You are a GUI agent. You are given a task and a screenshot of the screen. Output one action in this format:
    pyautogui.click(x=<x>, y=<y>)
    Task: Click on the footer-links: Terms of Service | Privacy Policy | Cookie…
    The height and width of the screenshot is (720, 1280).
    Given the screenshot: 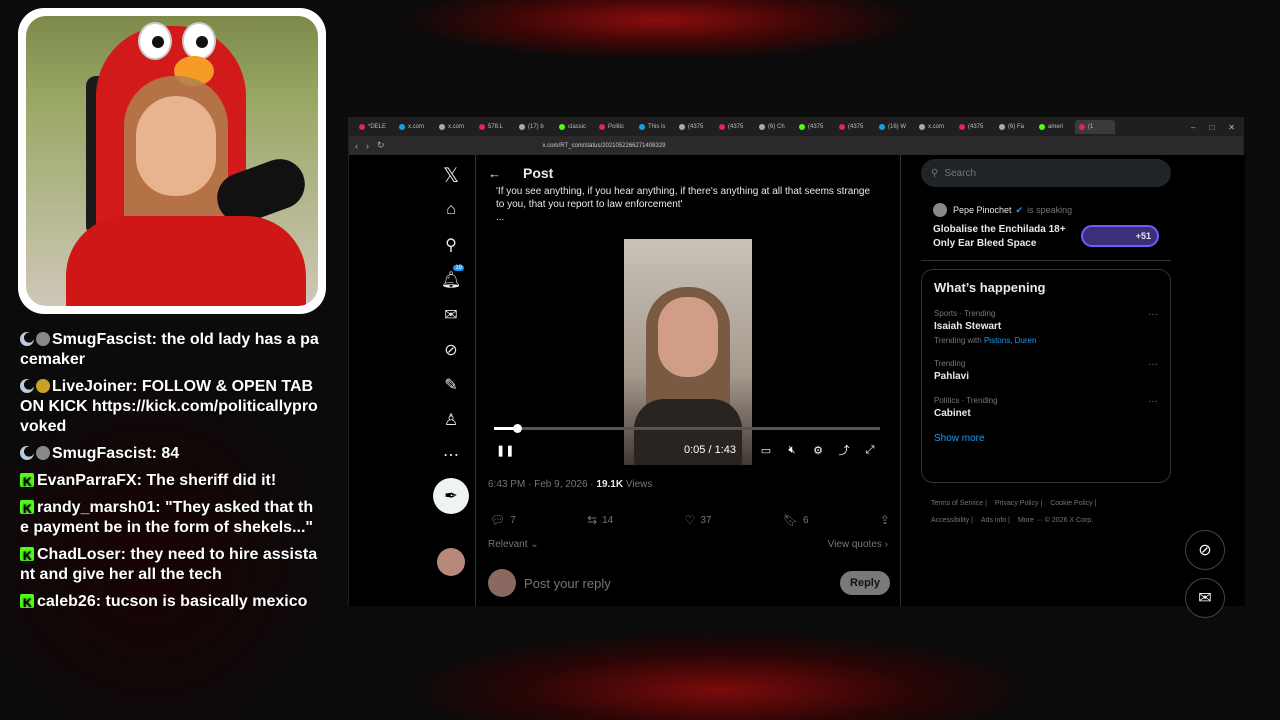 What is the action you would take?
    pyautogui.click(x=1046, y=512)
    